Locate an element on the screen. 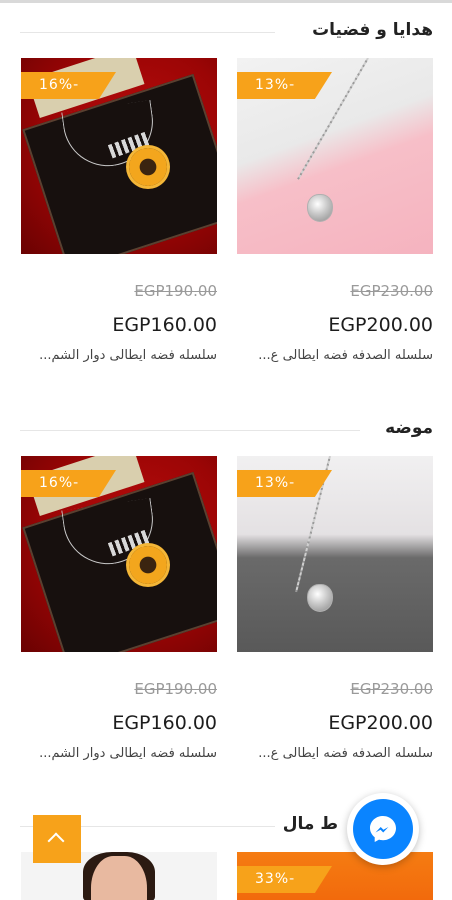 The height and width of the screenshot is (900, 452). section-header: موضه is located at coordinates (226, 431).